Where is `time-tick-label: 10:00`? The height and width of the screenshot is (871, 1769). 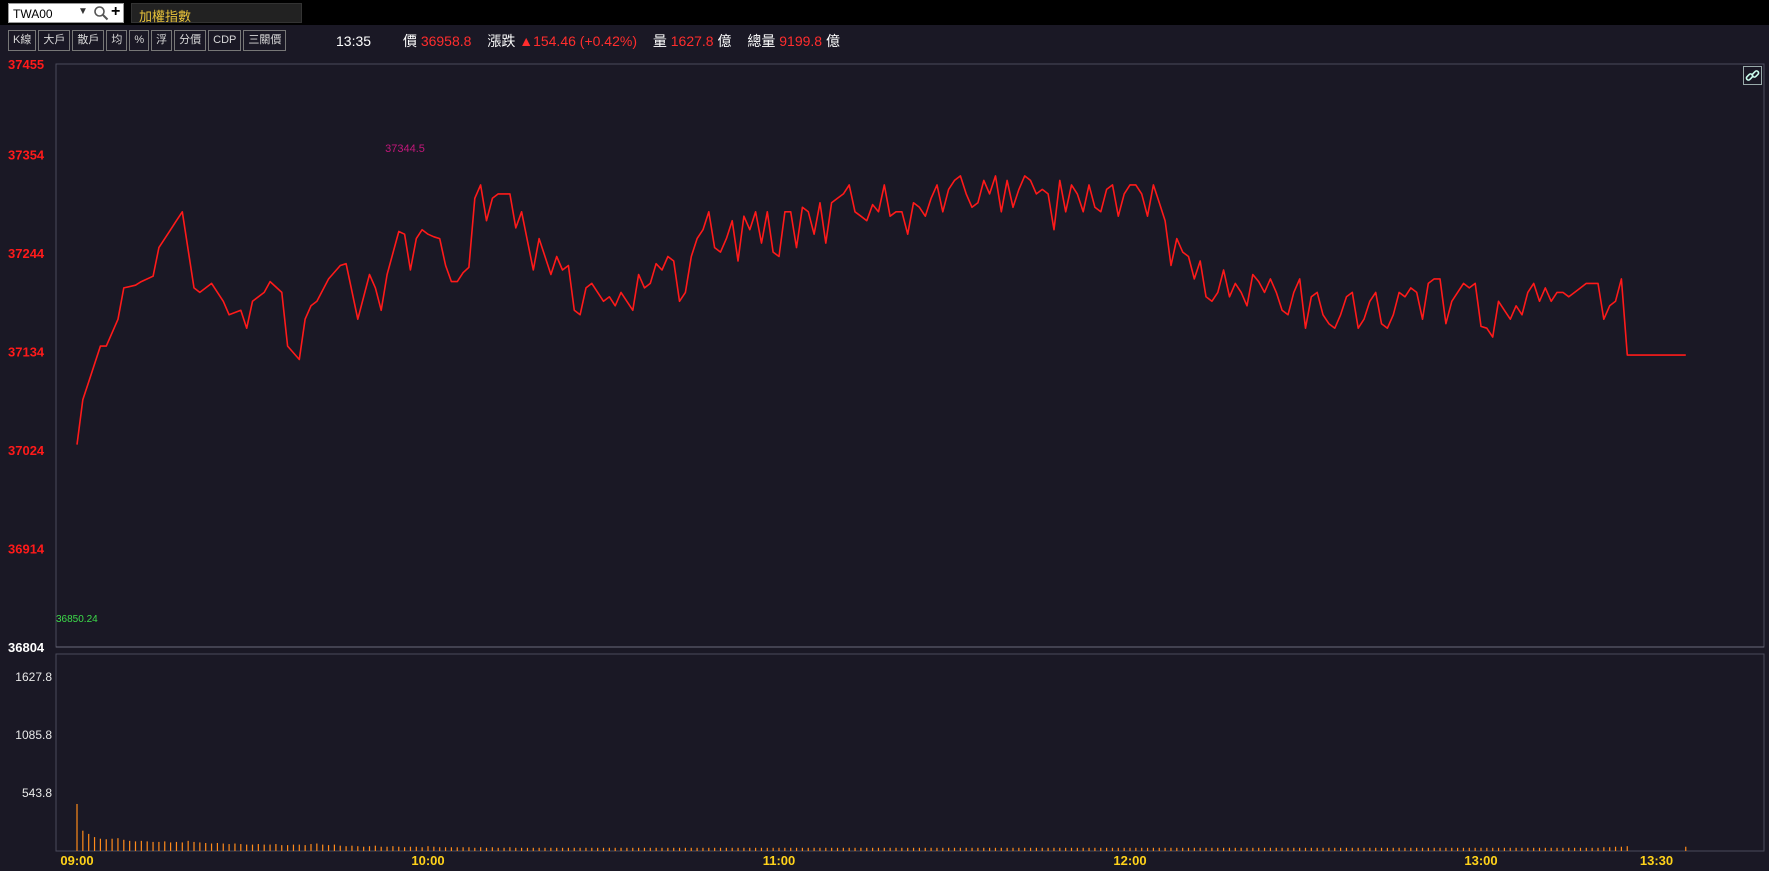 time-tick-label: 10:00 is located at coordinates (427, 860).